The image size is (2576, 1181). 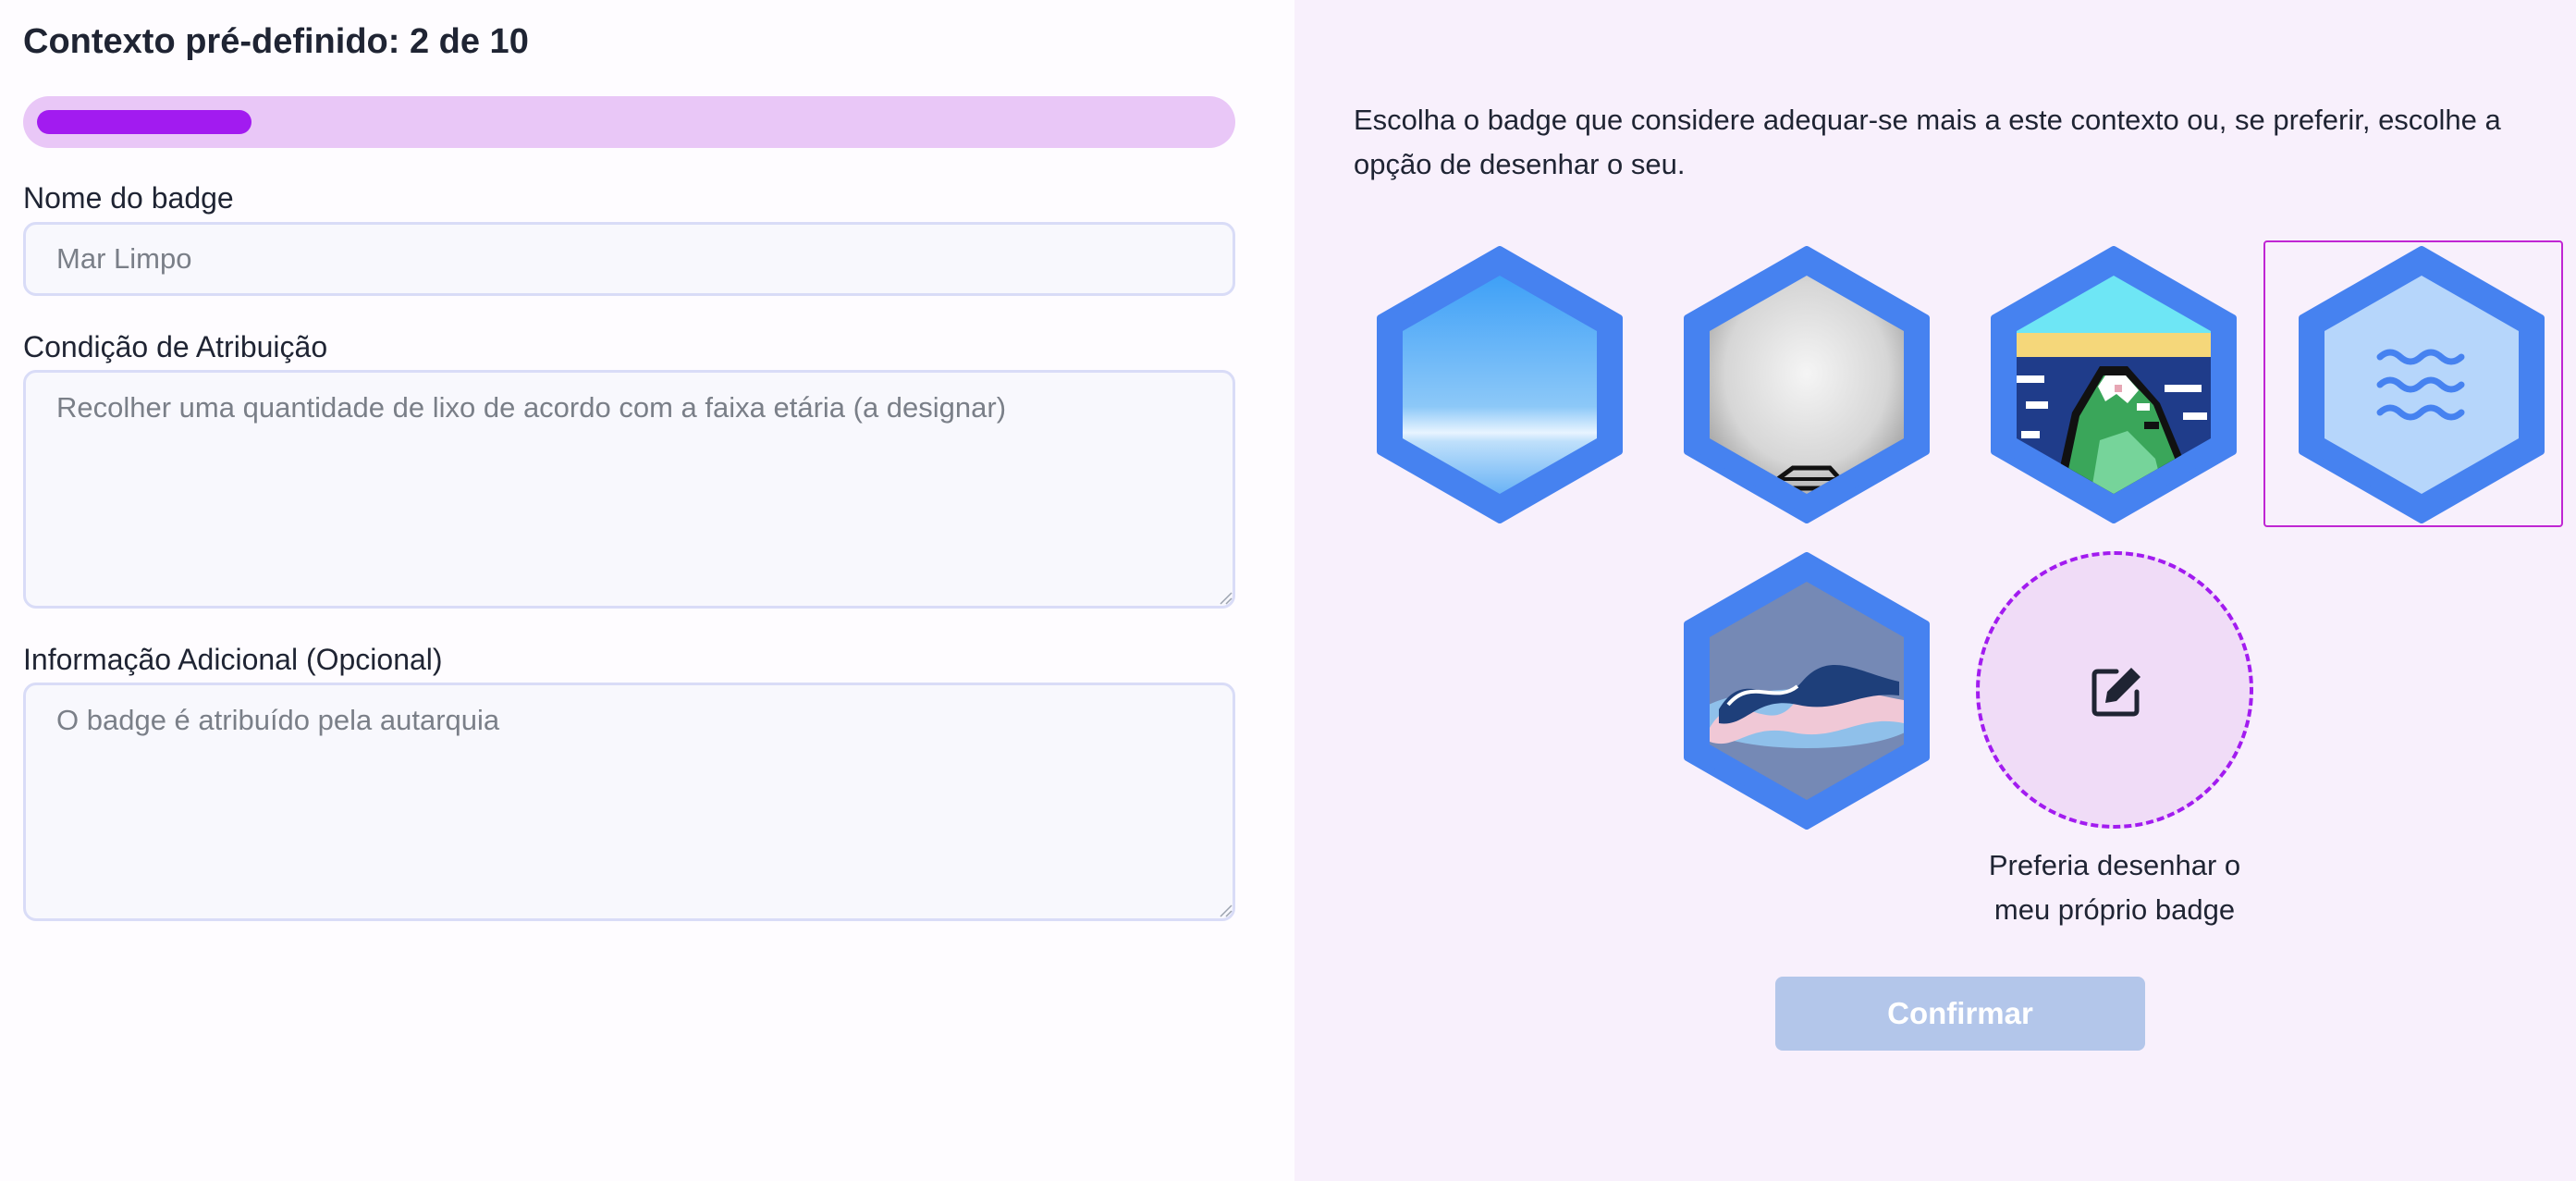 I want to click on badge-option-pixel-mountain, so click(x=2114, y=384).